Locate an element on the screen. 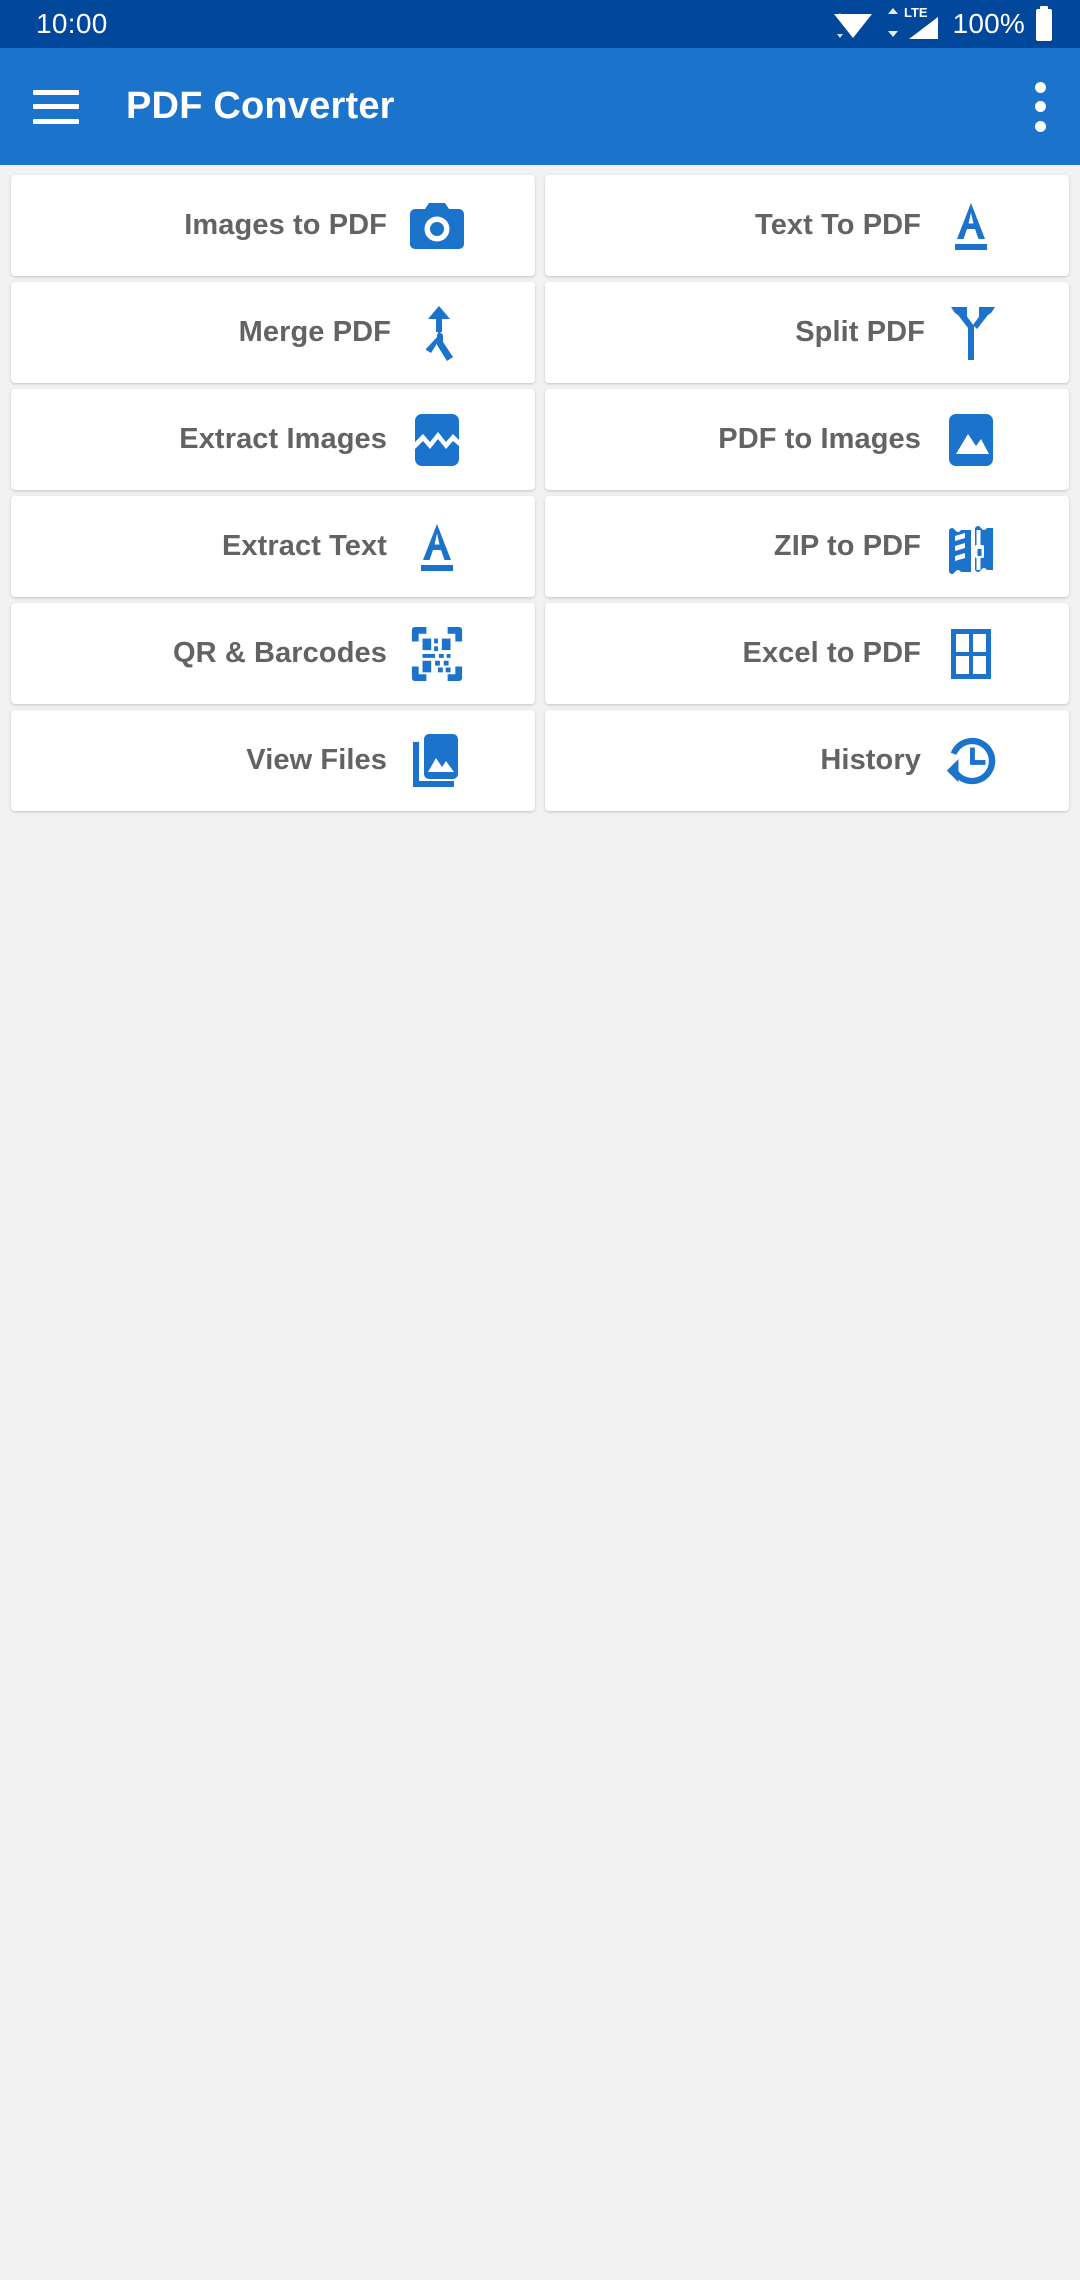  grid-cell: Excel to PDF is located at coordinates (807, 653).